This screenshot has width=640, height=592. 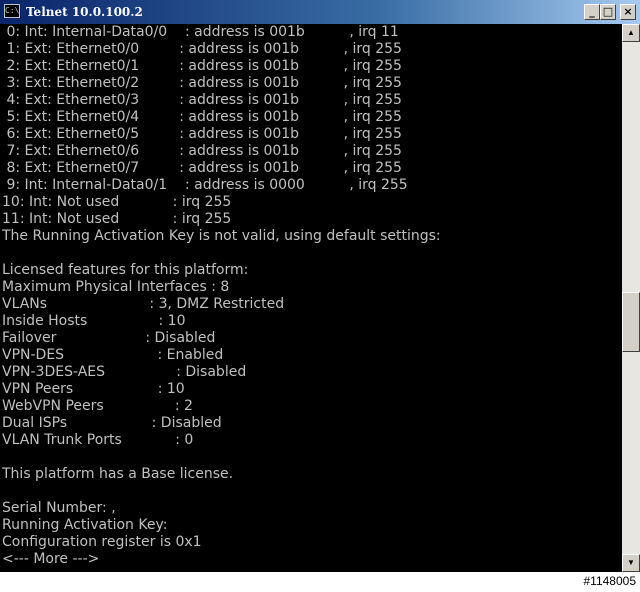 I want to click on scroll-down-arrow-icon: ▼, so click(x=631, y=563).